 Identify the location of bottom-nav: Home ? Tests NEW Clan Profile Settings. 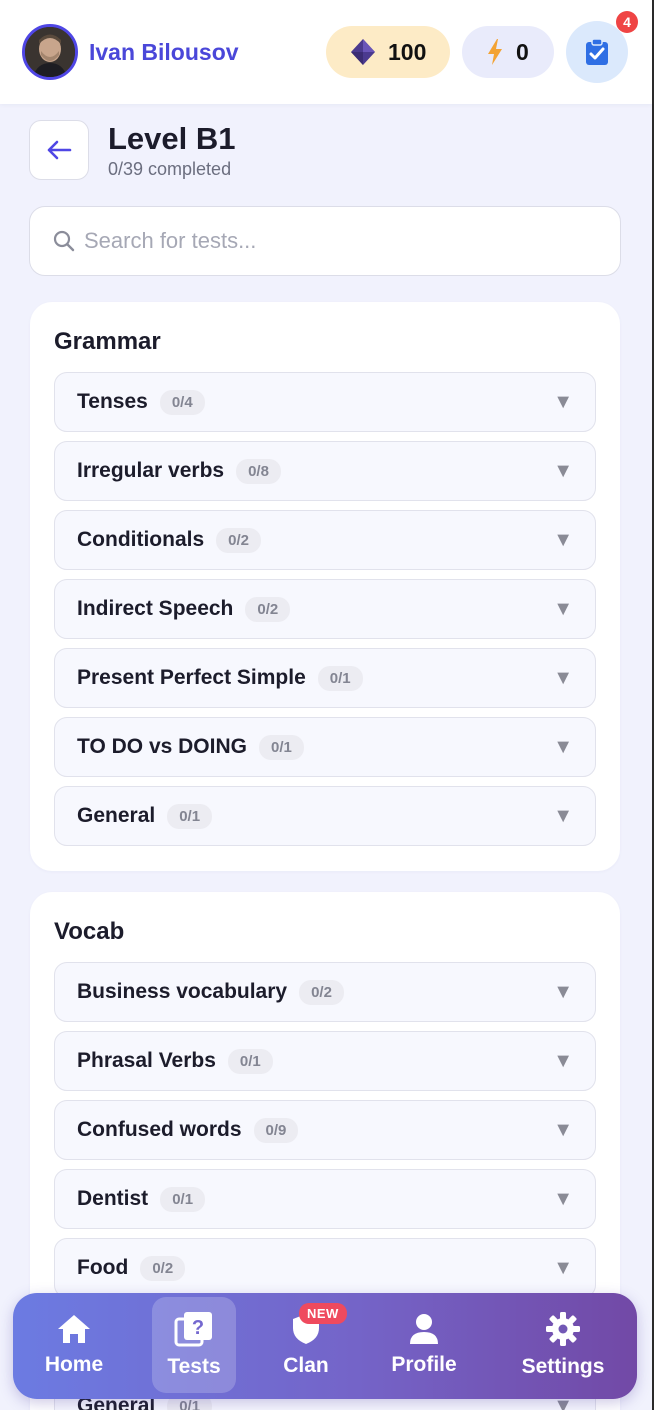
(325, 1346).